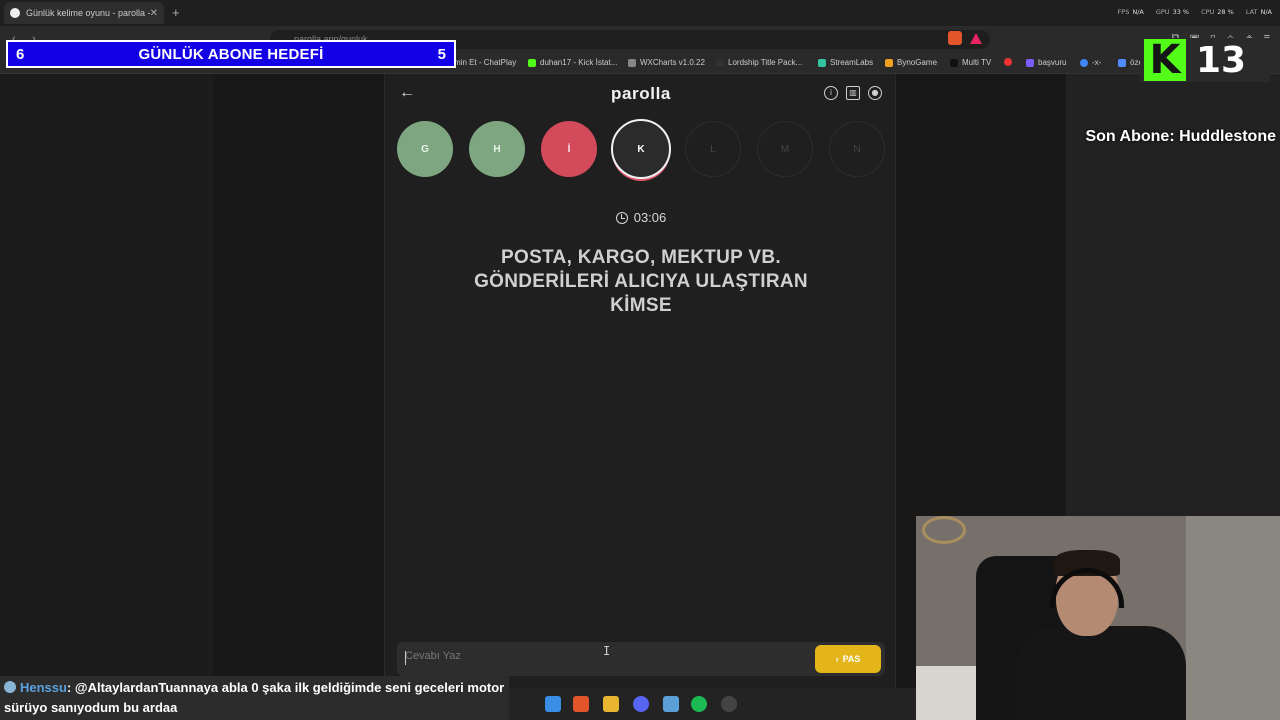  I want to click on brave-shield-icon, so click(955, 38).